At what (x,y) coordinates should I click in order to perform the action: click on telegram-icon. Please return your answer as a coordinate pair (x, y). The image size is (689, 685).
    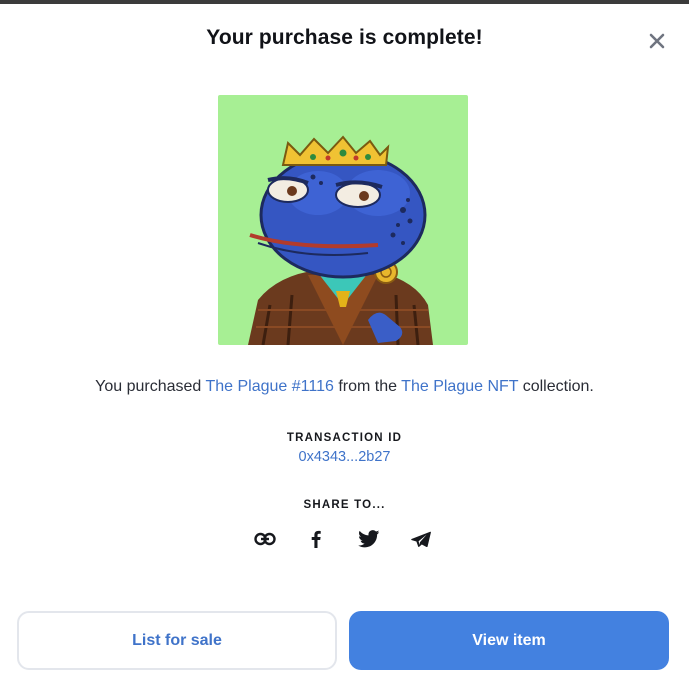
    Looking at the image, I should click on (421, 539).